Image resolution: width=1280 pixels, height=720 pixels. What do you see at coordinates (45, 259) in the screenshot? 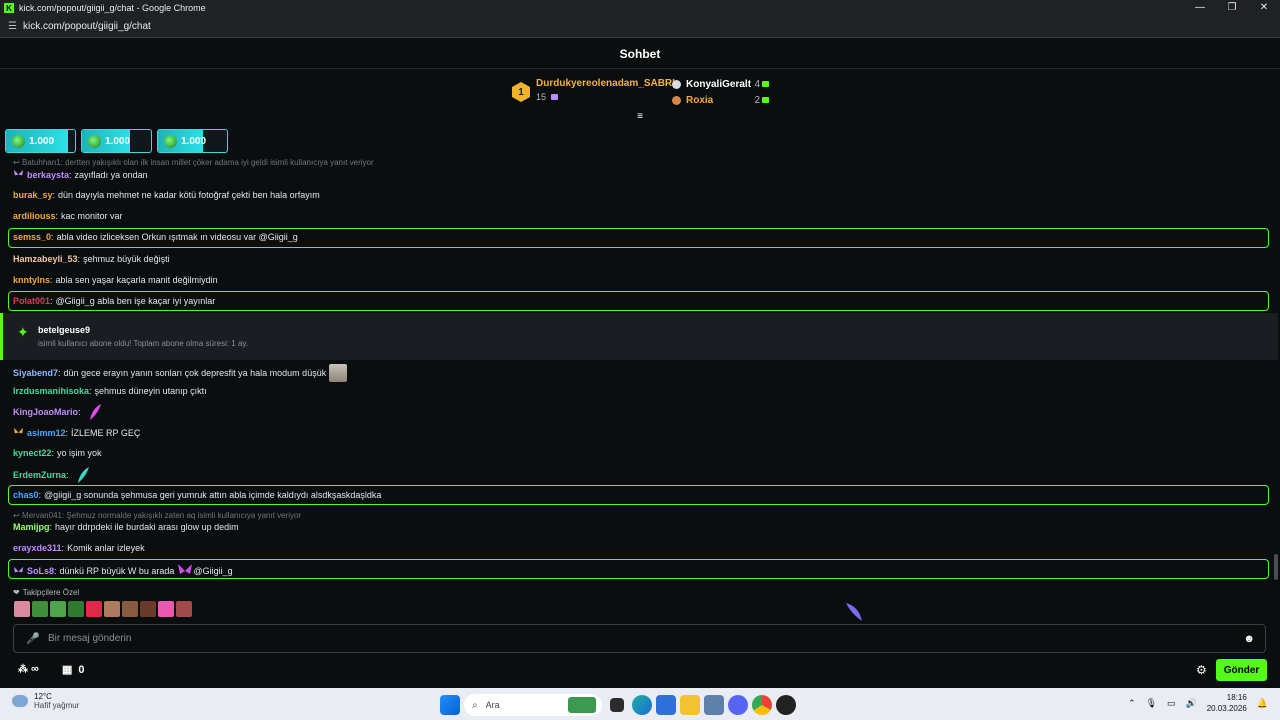
I see `chat-username: Hamzabeyli_53` at bounding box center [45, 259].